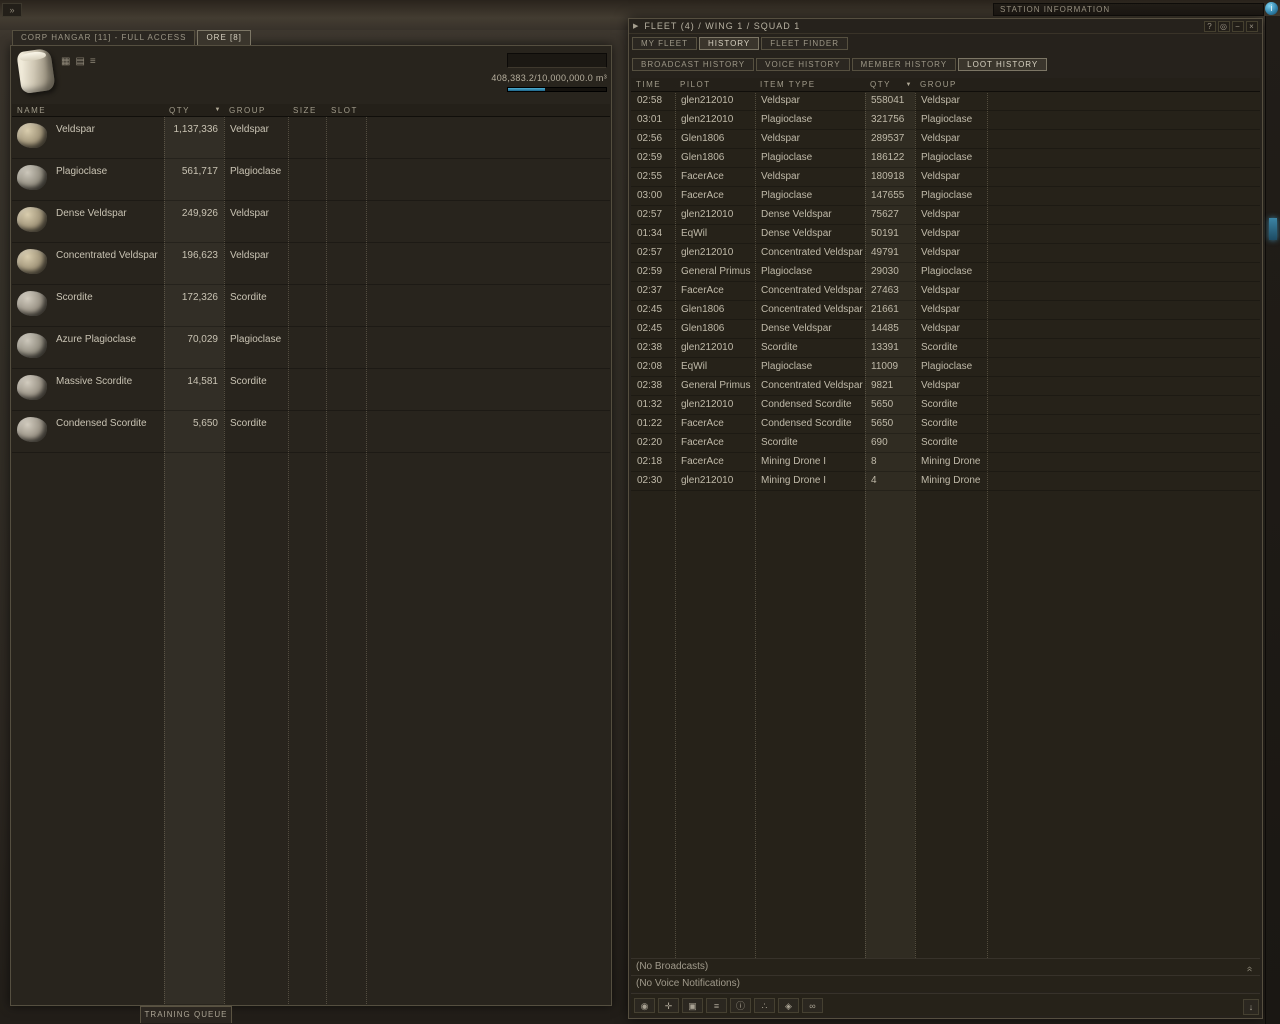 This screenshot has height=1024, width=1280. I want to click on column-header-name: NAME, so click(88, 110).